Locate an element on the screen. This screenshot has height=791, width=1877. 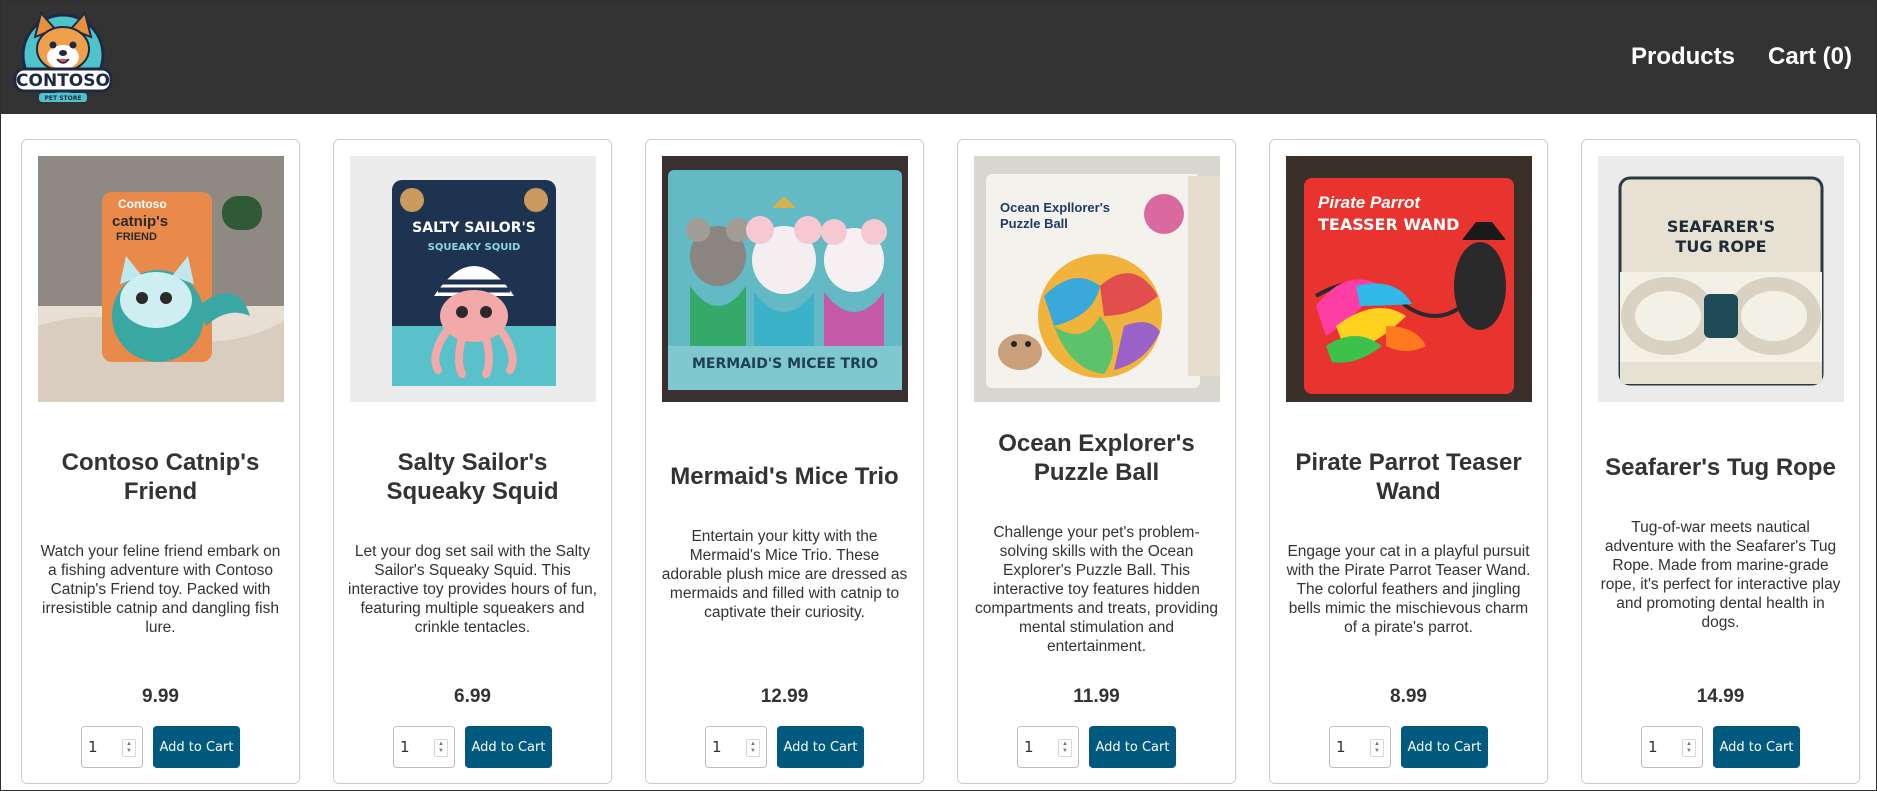
nav-cart-link: Cart (0) is located at coordinates (1810, 57).